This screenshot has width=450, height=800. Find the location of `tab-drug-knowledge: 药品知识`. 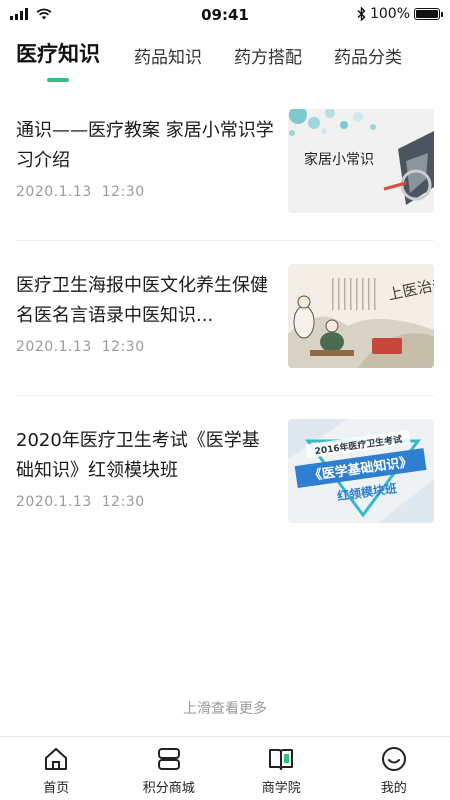

tab-drug-knowledge: 药品知识 is located at coordinates (168, 60).